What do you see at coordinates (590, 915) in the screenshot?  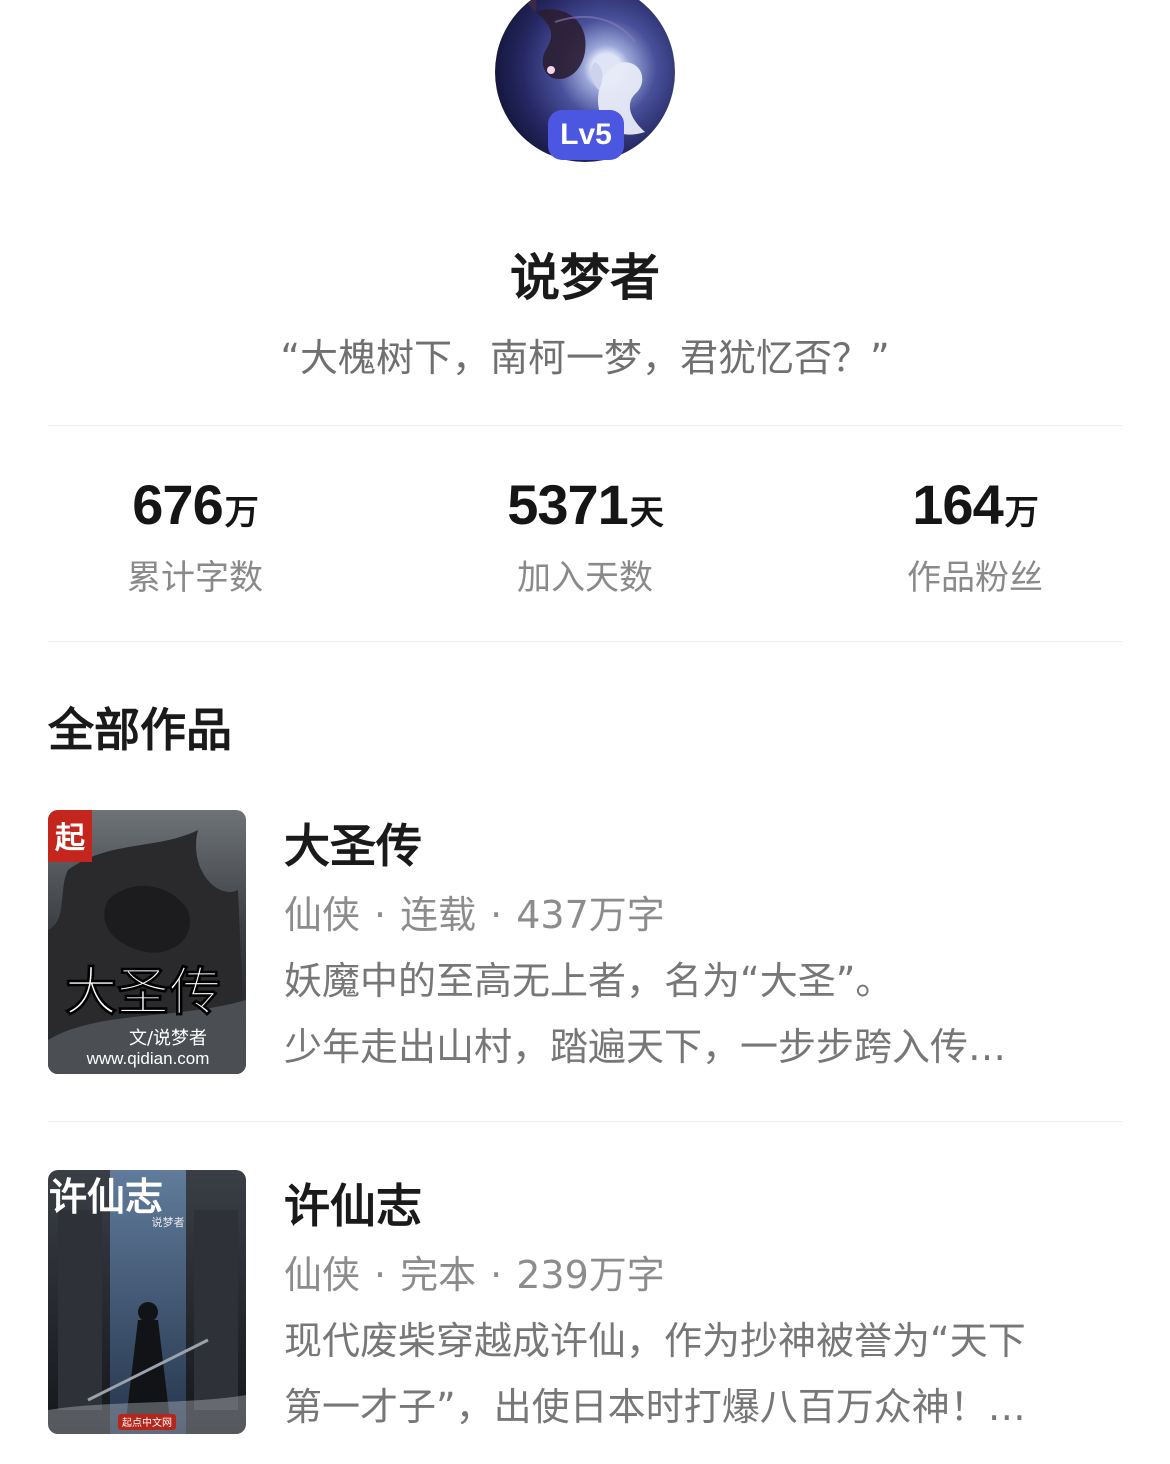 I see `book-word-count: 437万字` at bounding box center [590, 915].